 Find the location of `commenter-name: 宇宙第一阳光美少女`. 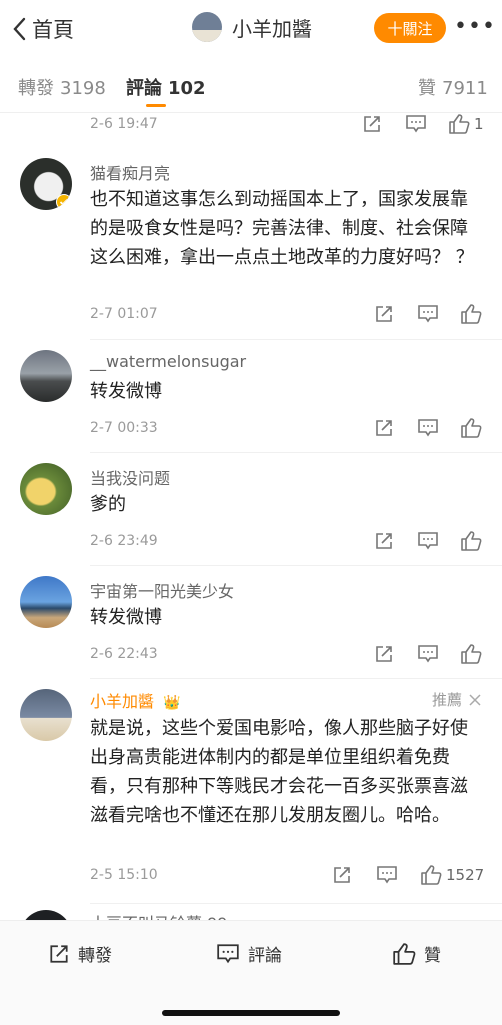

commenter-name: 宇宙第一阳光美少女 is located at coordinates (162, 590).